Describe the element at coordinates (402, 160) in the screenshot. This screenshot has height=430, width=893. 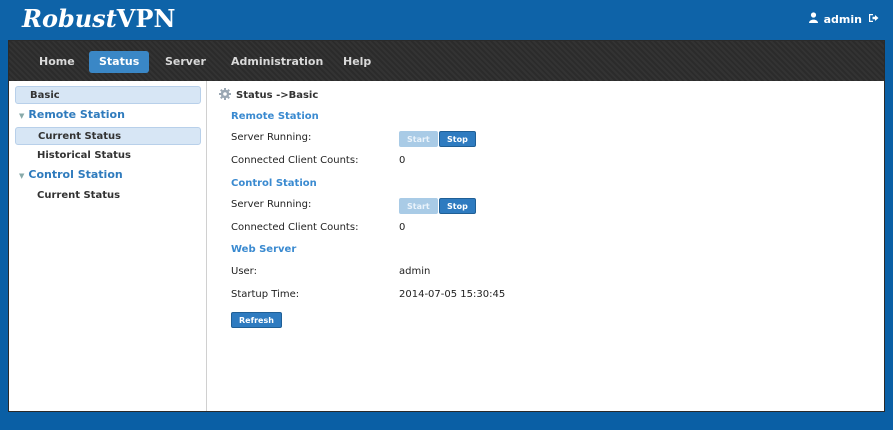
I see `remote-client-counts-value: 0` at that location.